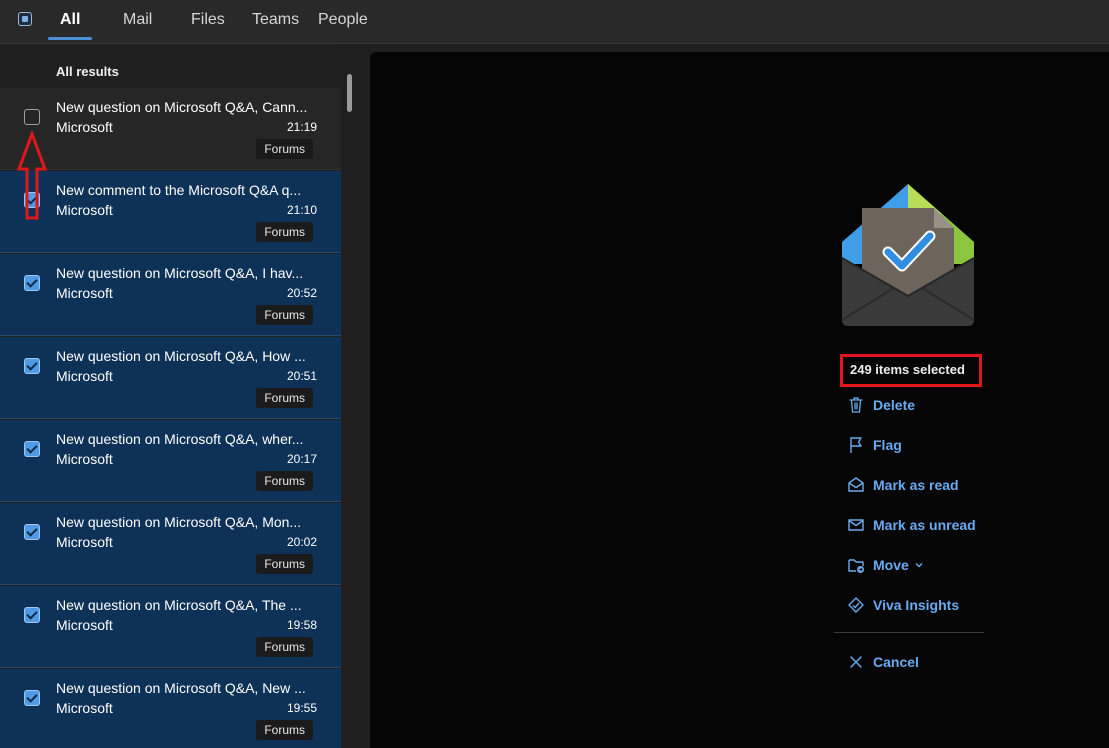 Image resolution: width=1109 pixels, height=748 pixels. I want to click on list-header: All results, so click(87, 71).